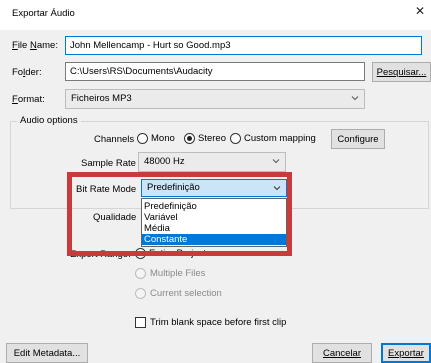 The width and height of the screenshot is (431, 363). What do you see at coordinates (186, 293) in the screenshot?
I see `current-selection-label: Current selection` at bounding box center [186, 293].